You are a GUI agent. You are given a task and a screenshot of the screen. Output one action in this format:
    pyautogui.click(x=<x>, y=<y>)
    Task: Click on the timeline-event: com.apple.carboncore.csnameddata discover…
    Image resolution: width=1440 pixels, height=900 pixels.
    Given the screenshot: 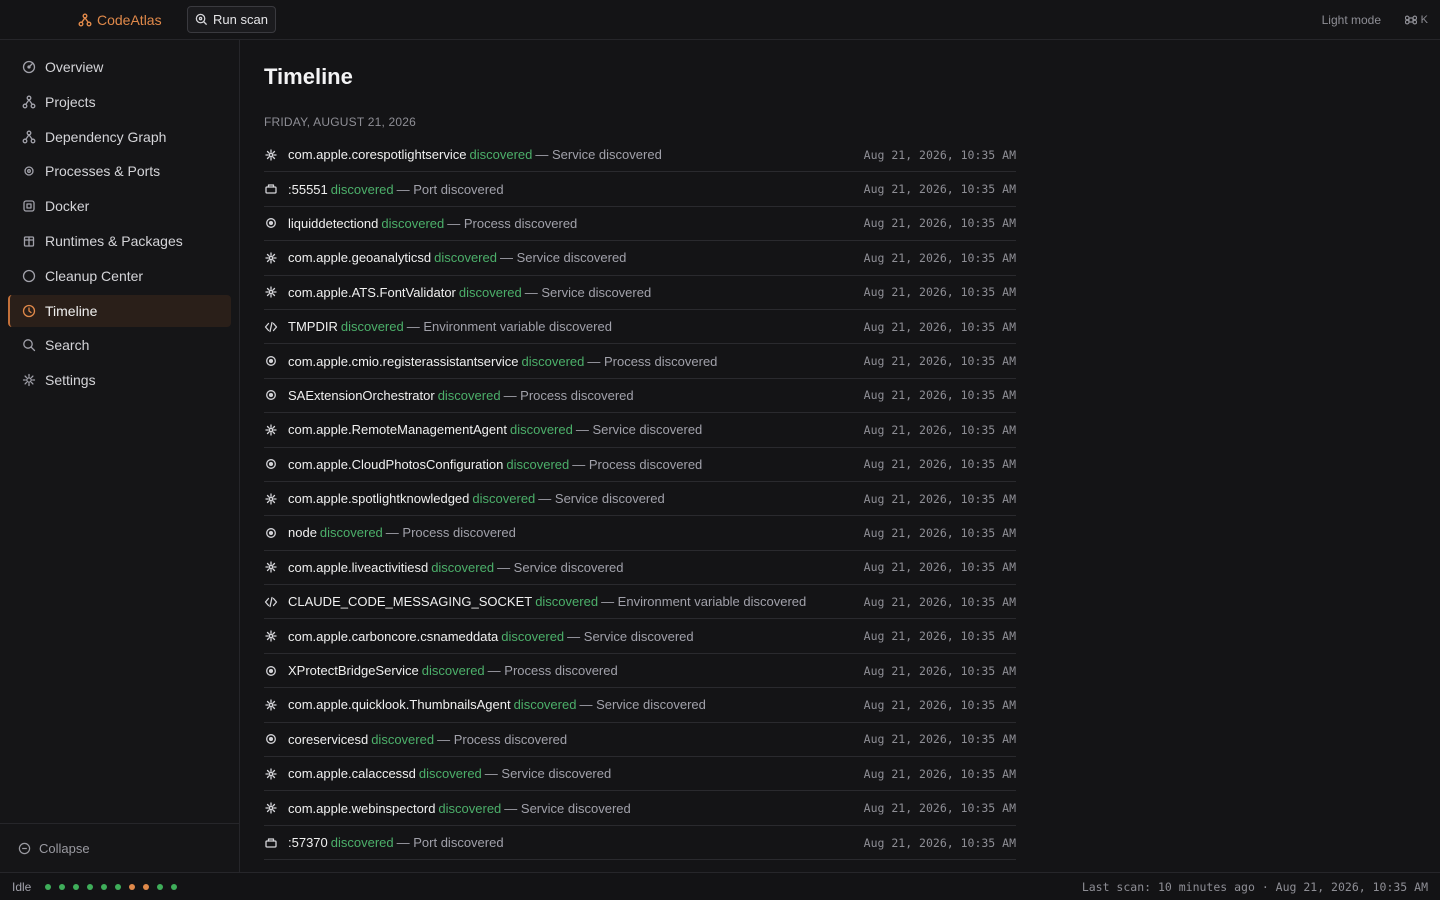 What is the action you would take?
    pyautogui.click(x=640, y=636)
    